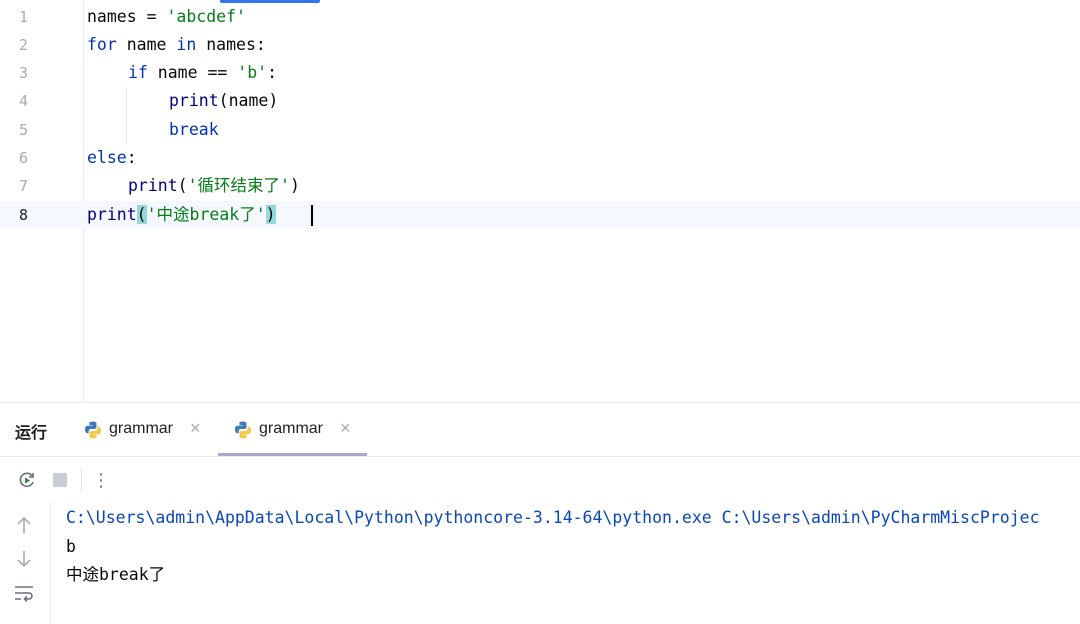  Describe the element at coordinates (224, 100) in the screenshot. I see `code-text: print(name)` at that location.